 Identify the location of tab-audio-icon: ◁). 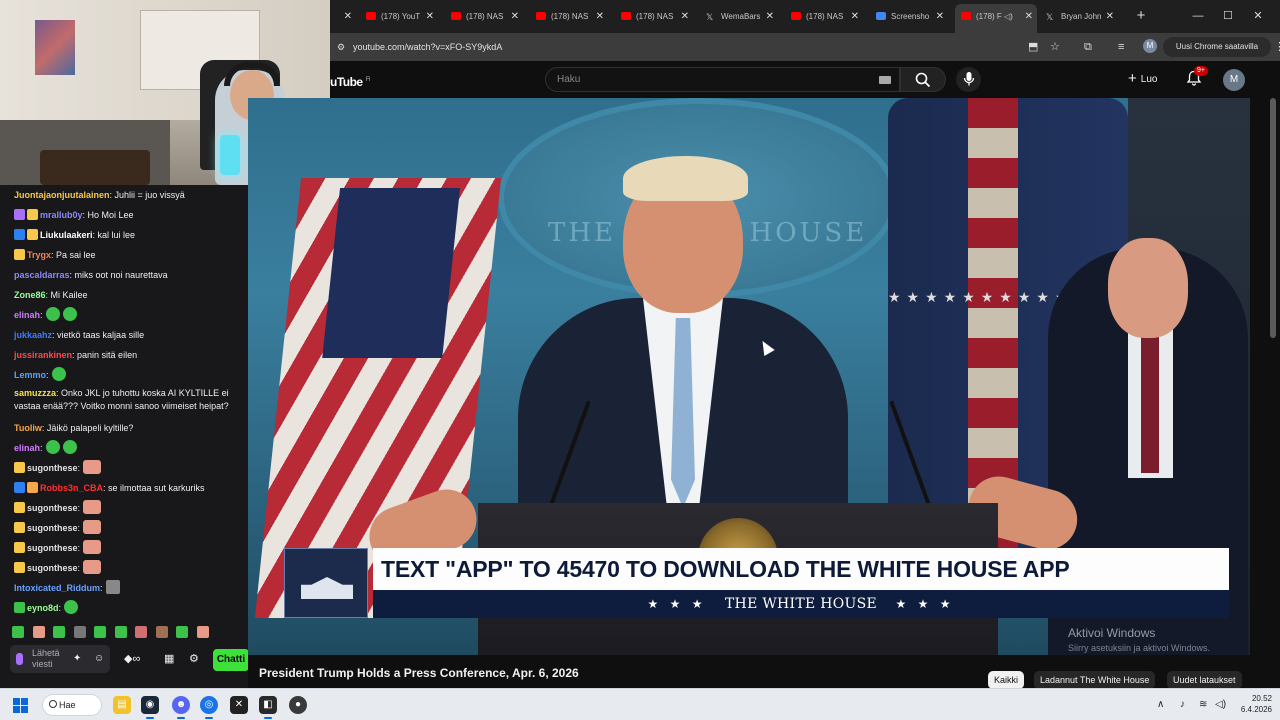
(1007, 16).